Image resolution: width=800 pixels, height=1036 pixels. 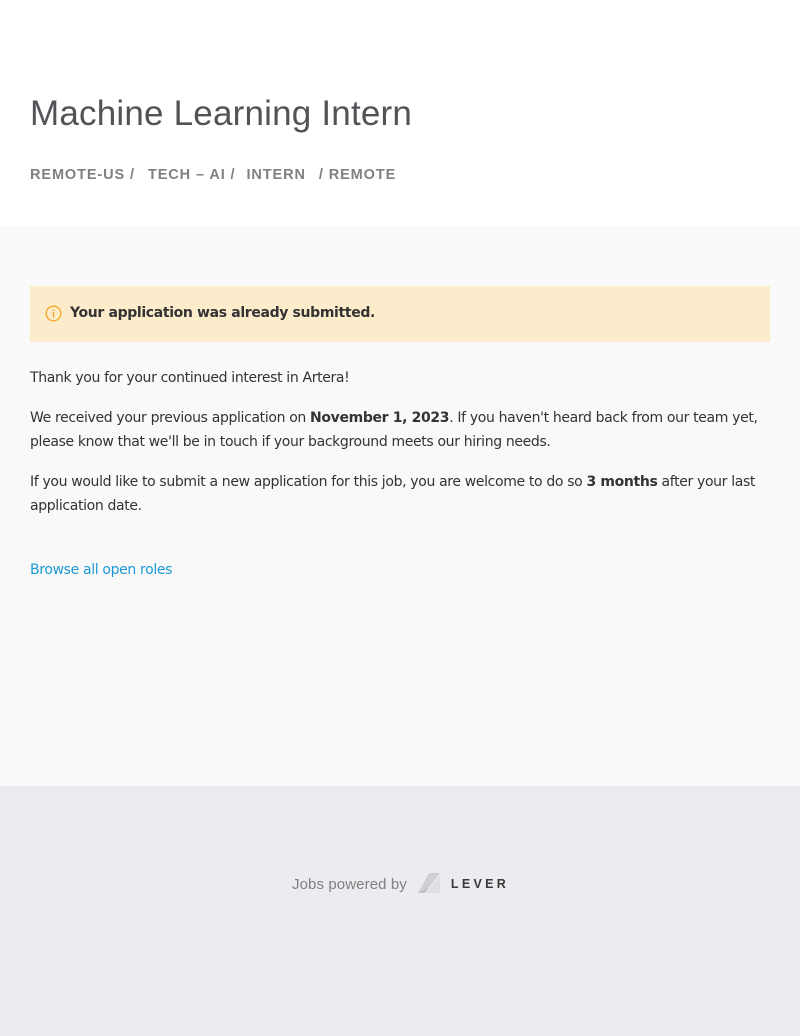 I want to click on browse-open-roles-link: Browse all open roles, so click(x=101, y=570).